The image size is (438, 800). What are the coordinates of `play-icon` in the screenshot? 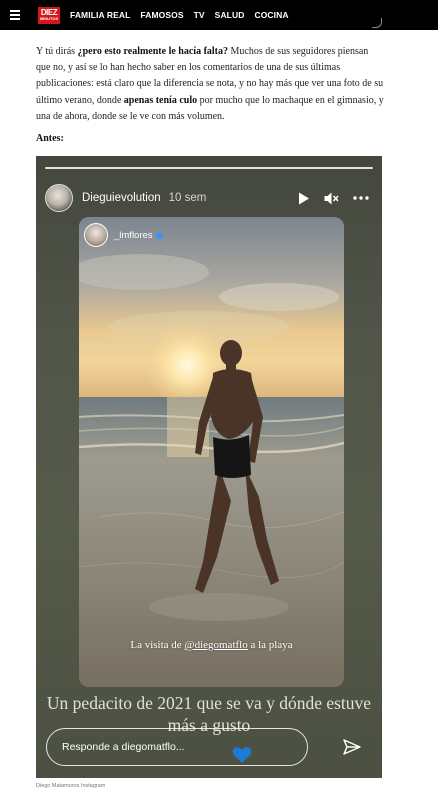 It's located at (304, 198).